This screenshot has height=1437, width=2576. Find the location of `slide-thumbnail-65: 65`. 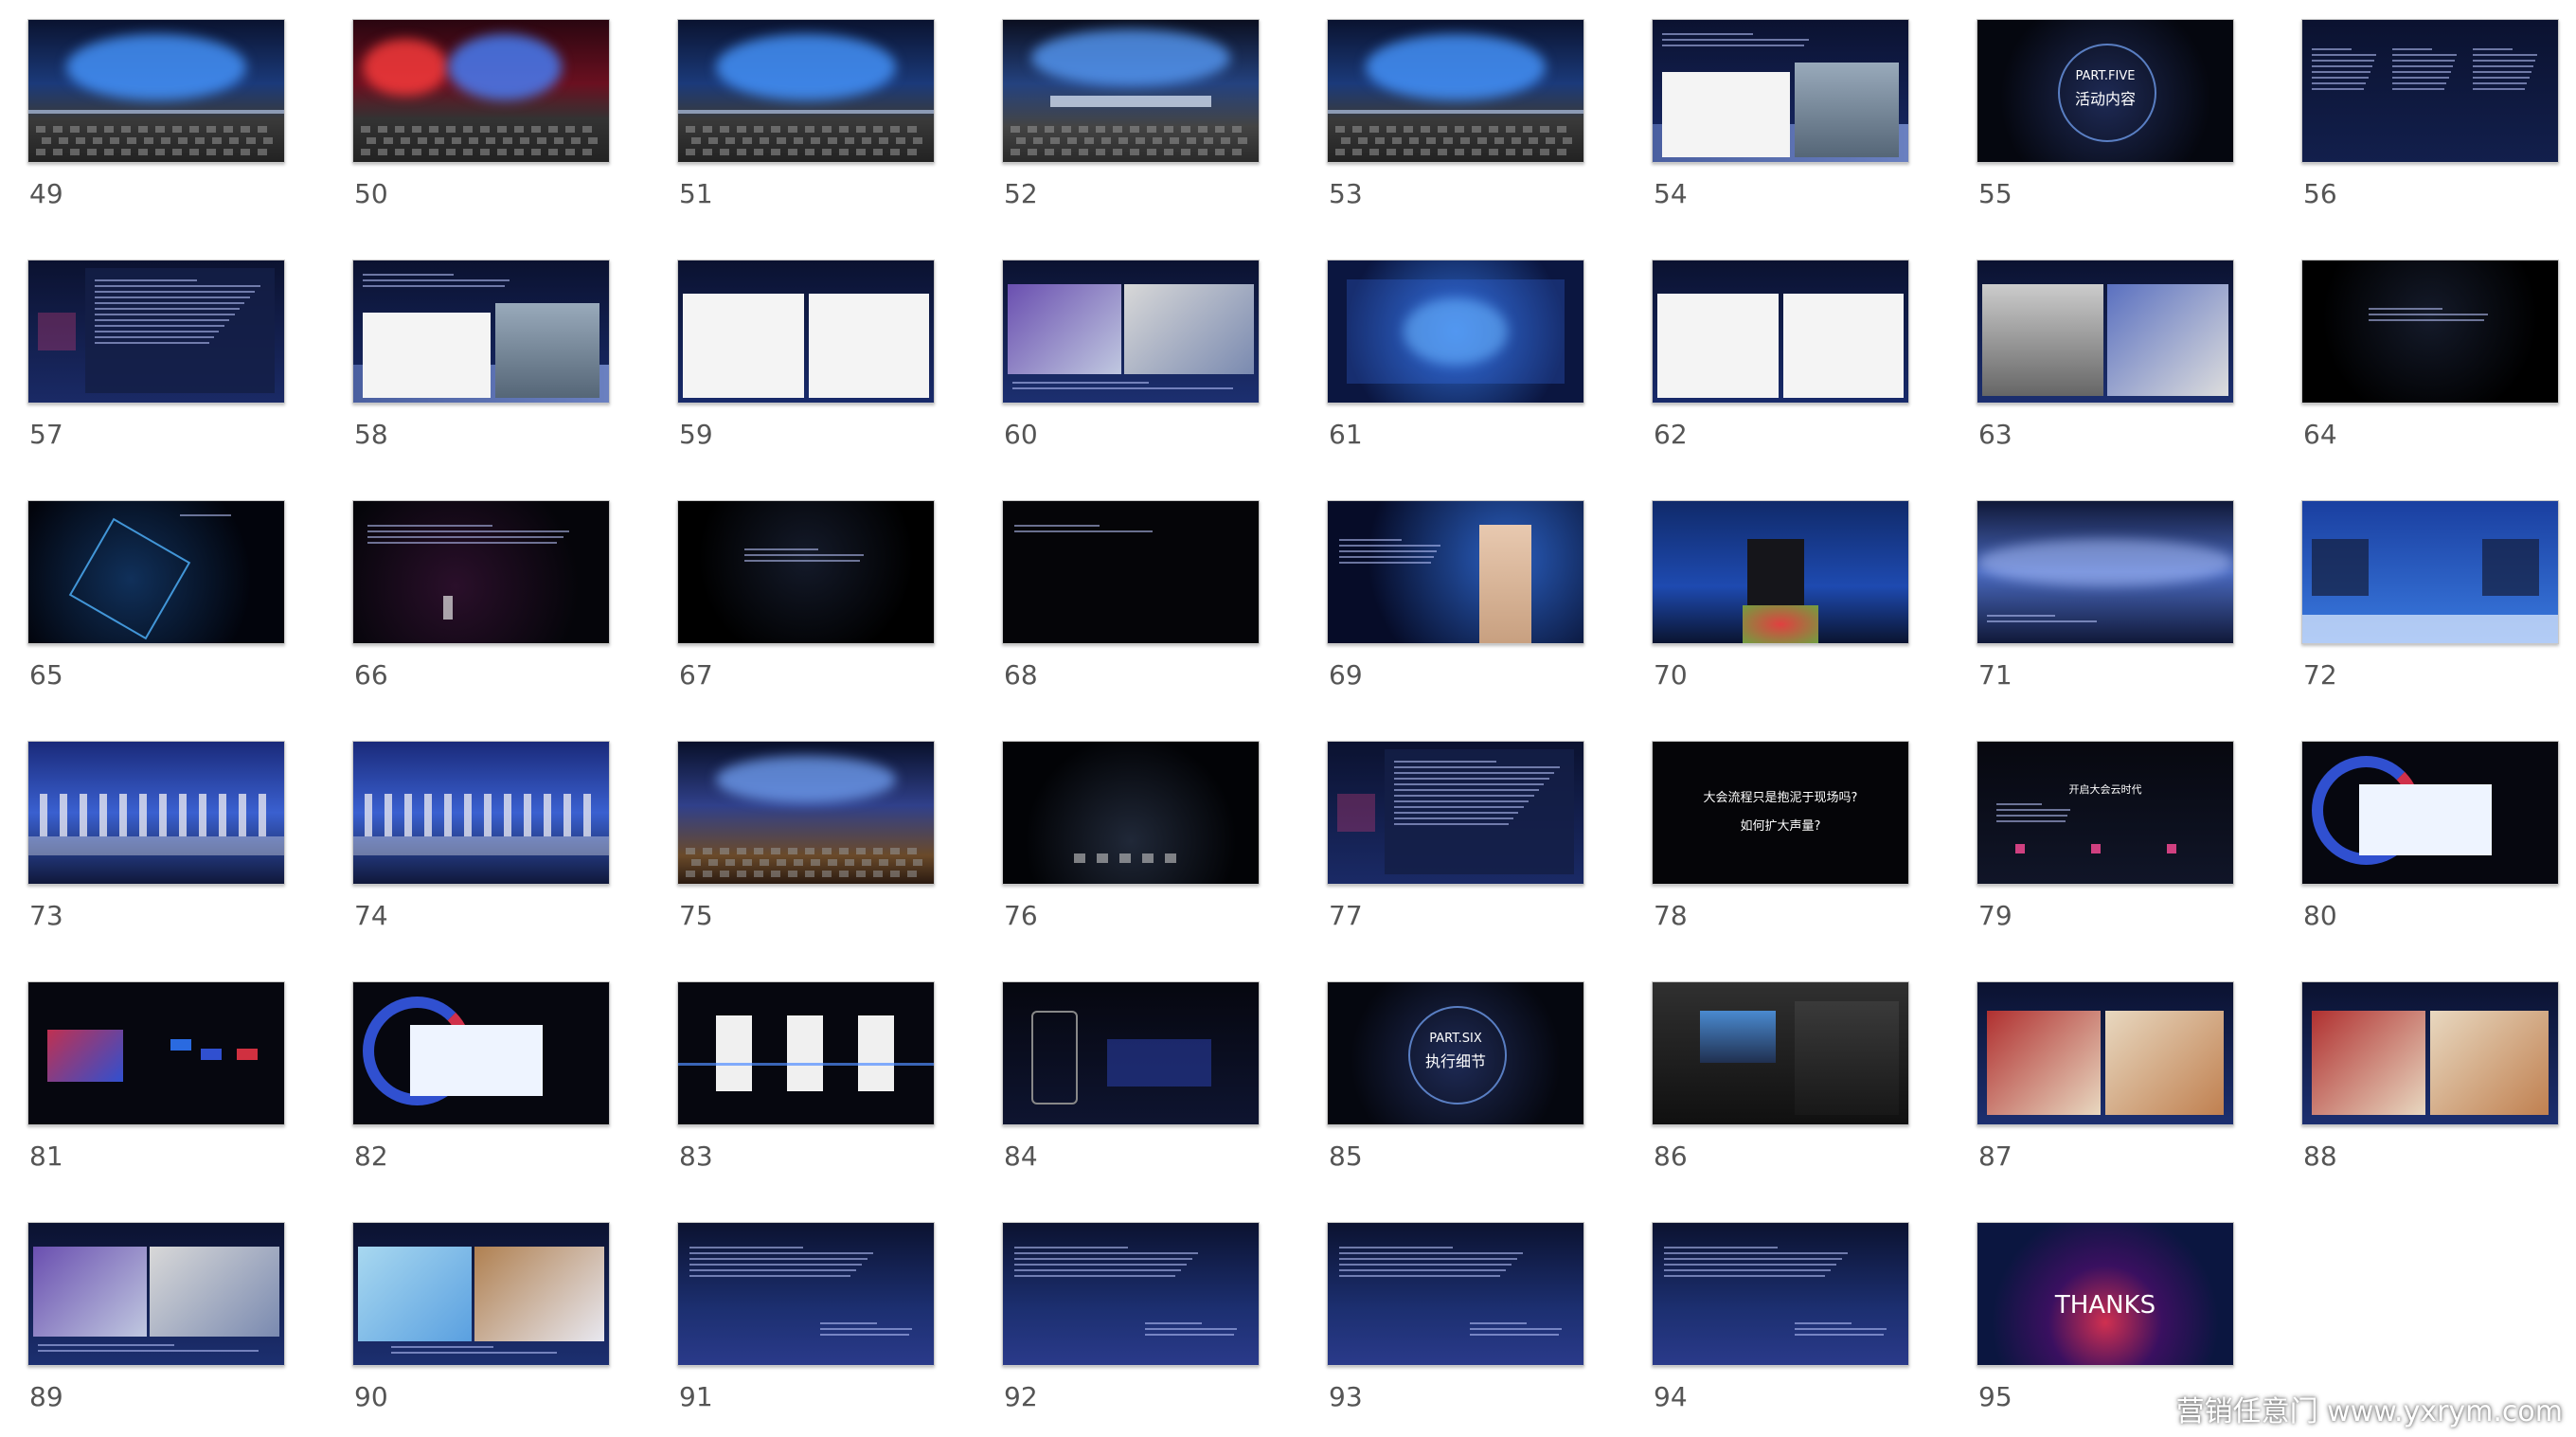

slide-thumbnail-65: 65 is located at coordinates (156, 604).